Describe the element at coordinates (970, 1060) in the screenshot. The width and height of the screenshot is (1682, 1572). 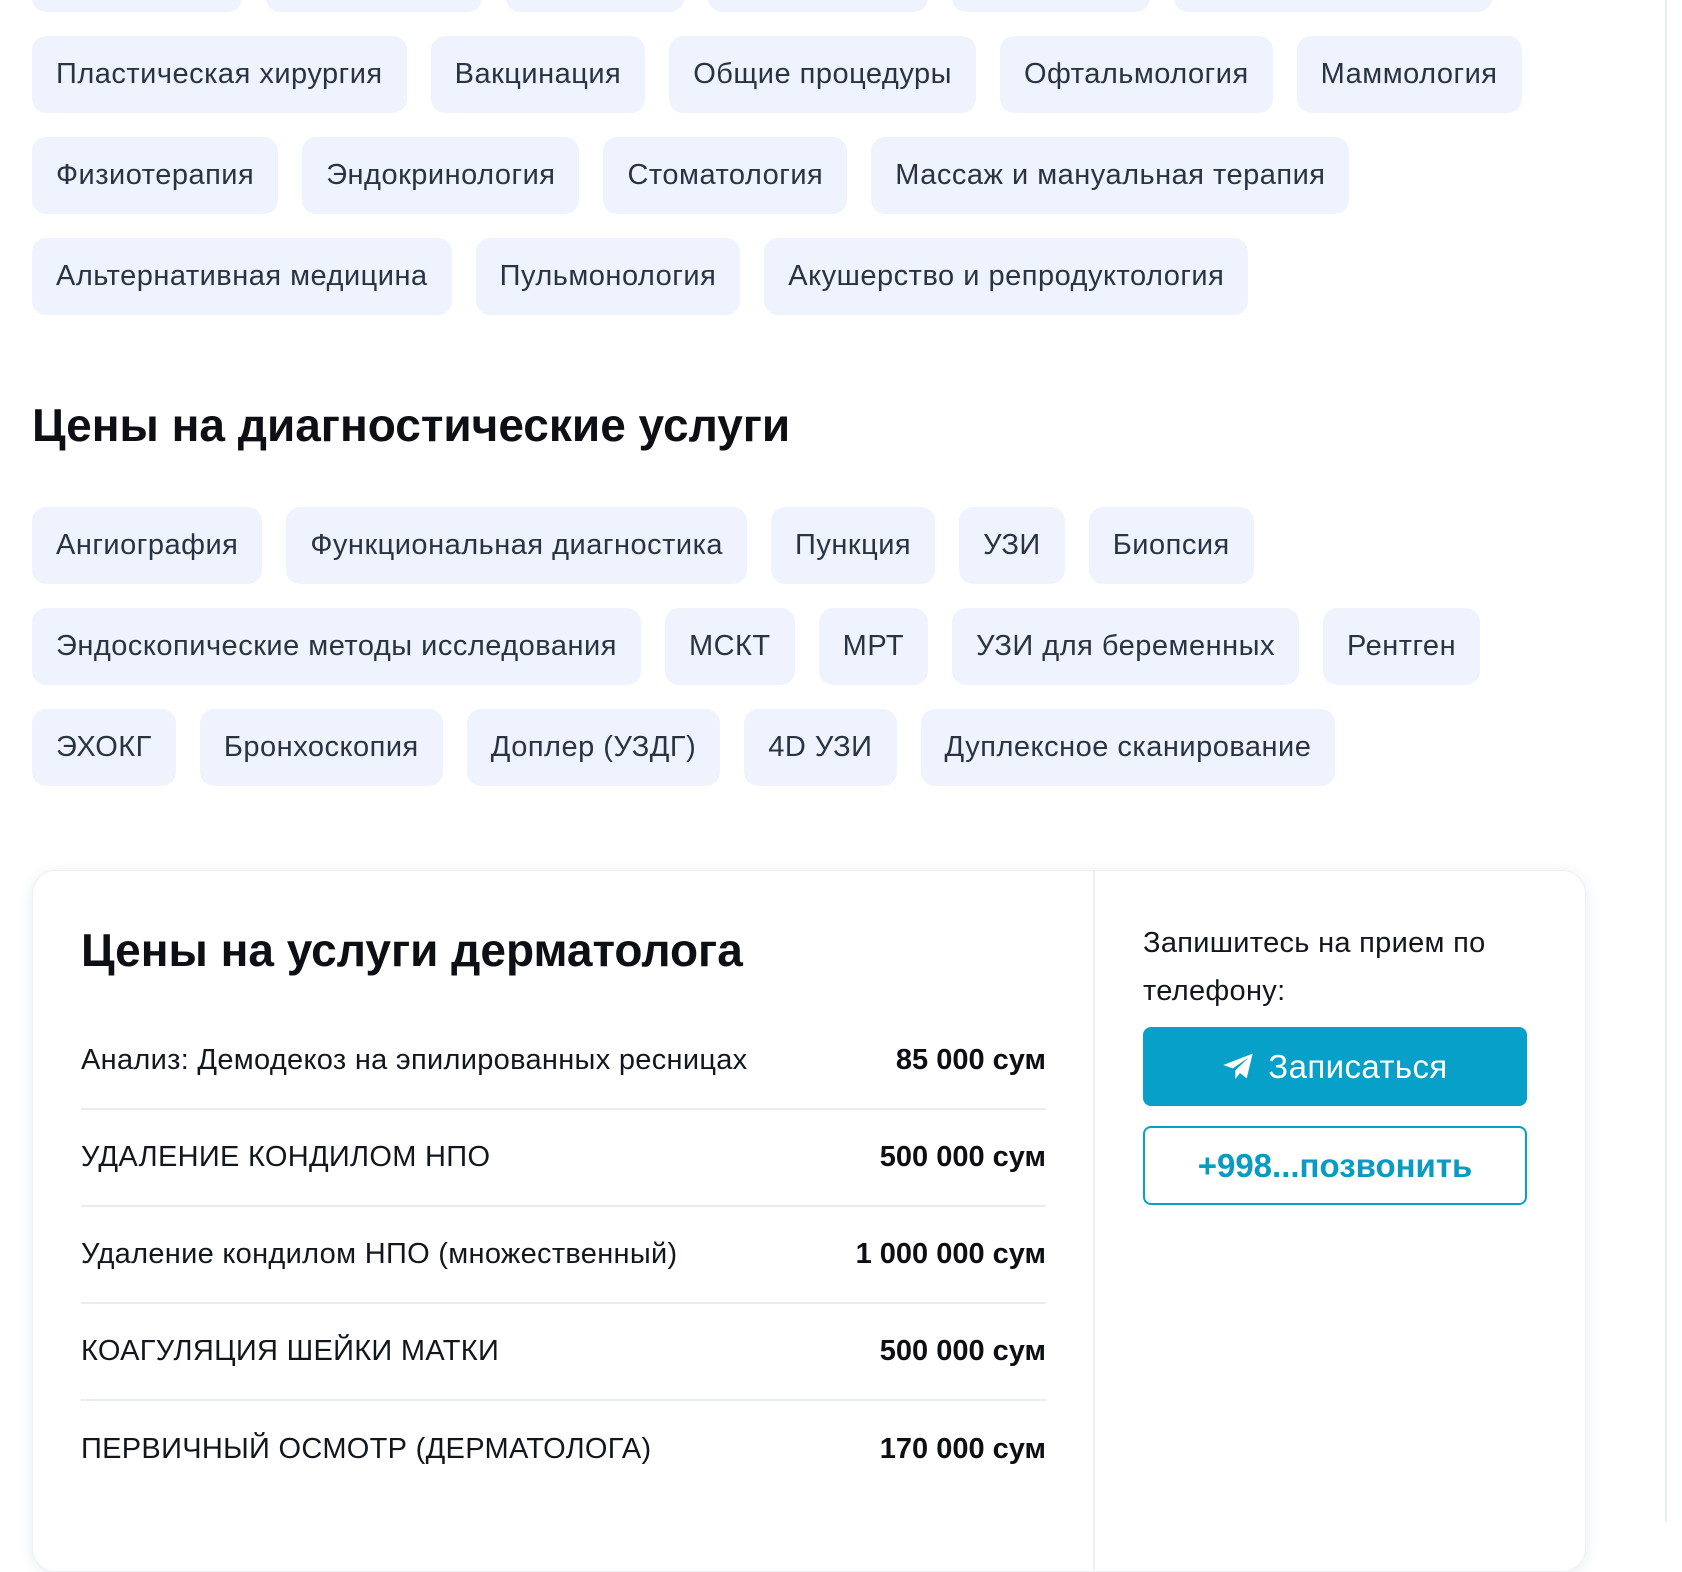
I see `service-price: 85 000 сум` at that location.